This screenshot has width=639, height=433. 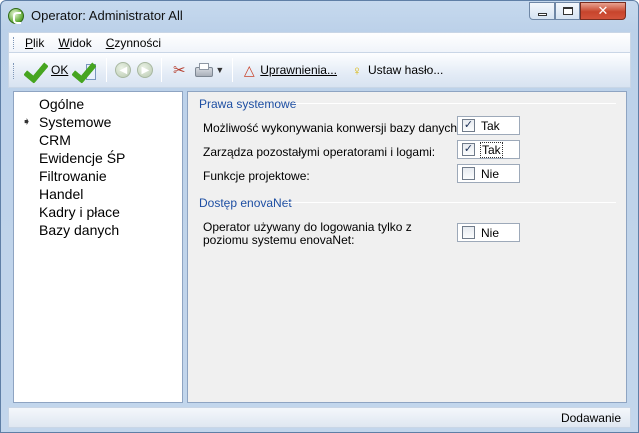 I want to click on check-doc-icon, so click(x=86, y=70).